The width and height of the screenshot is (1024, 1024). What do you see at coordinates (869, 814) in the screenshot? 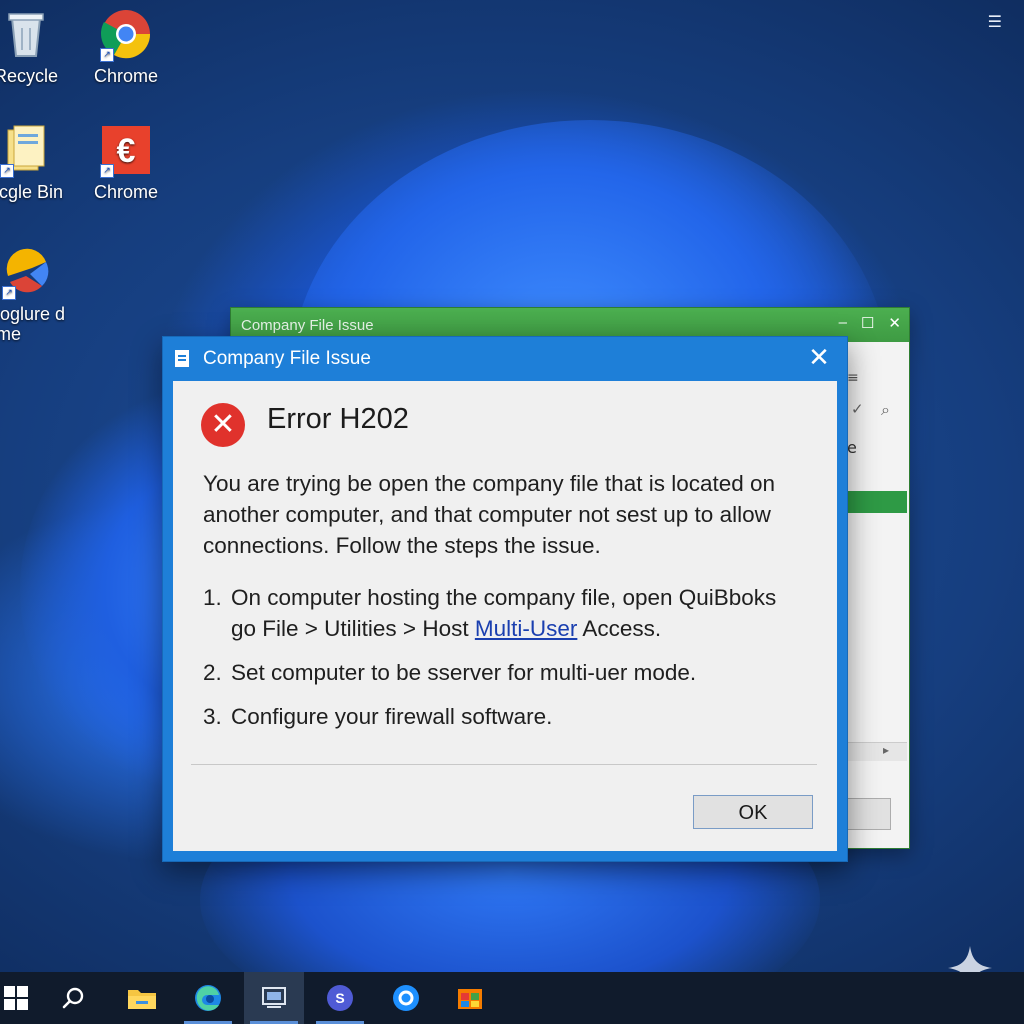
I see `background-window-button` at bounding box center [869, 814].